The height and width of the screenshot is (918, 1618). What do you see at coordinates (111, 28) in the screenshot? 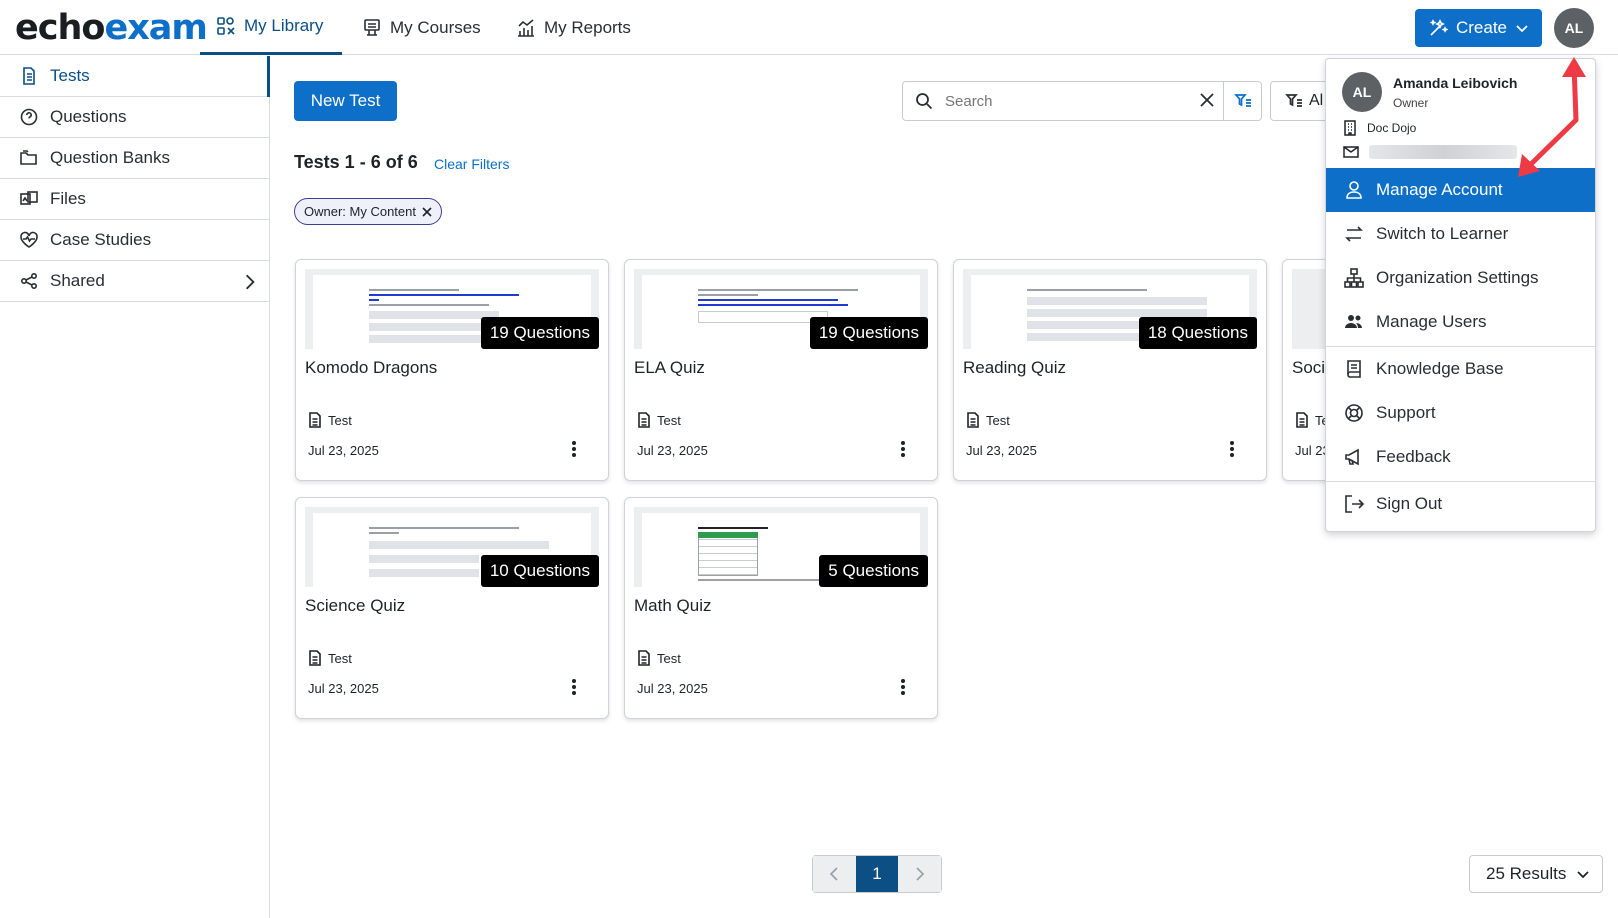
I see `echoexam-logo: echoexam` at bounding box center [111, 28].